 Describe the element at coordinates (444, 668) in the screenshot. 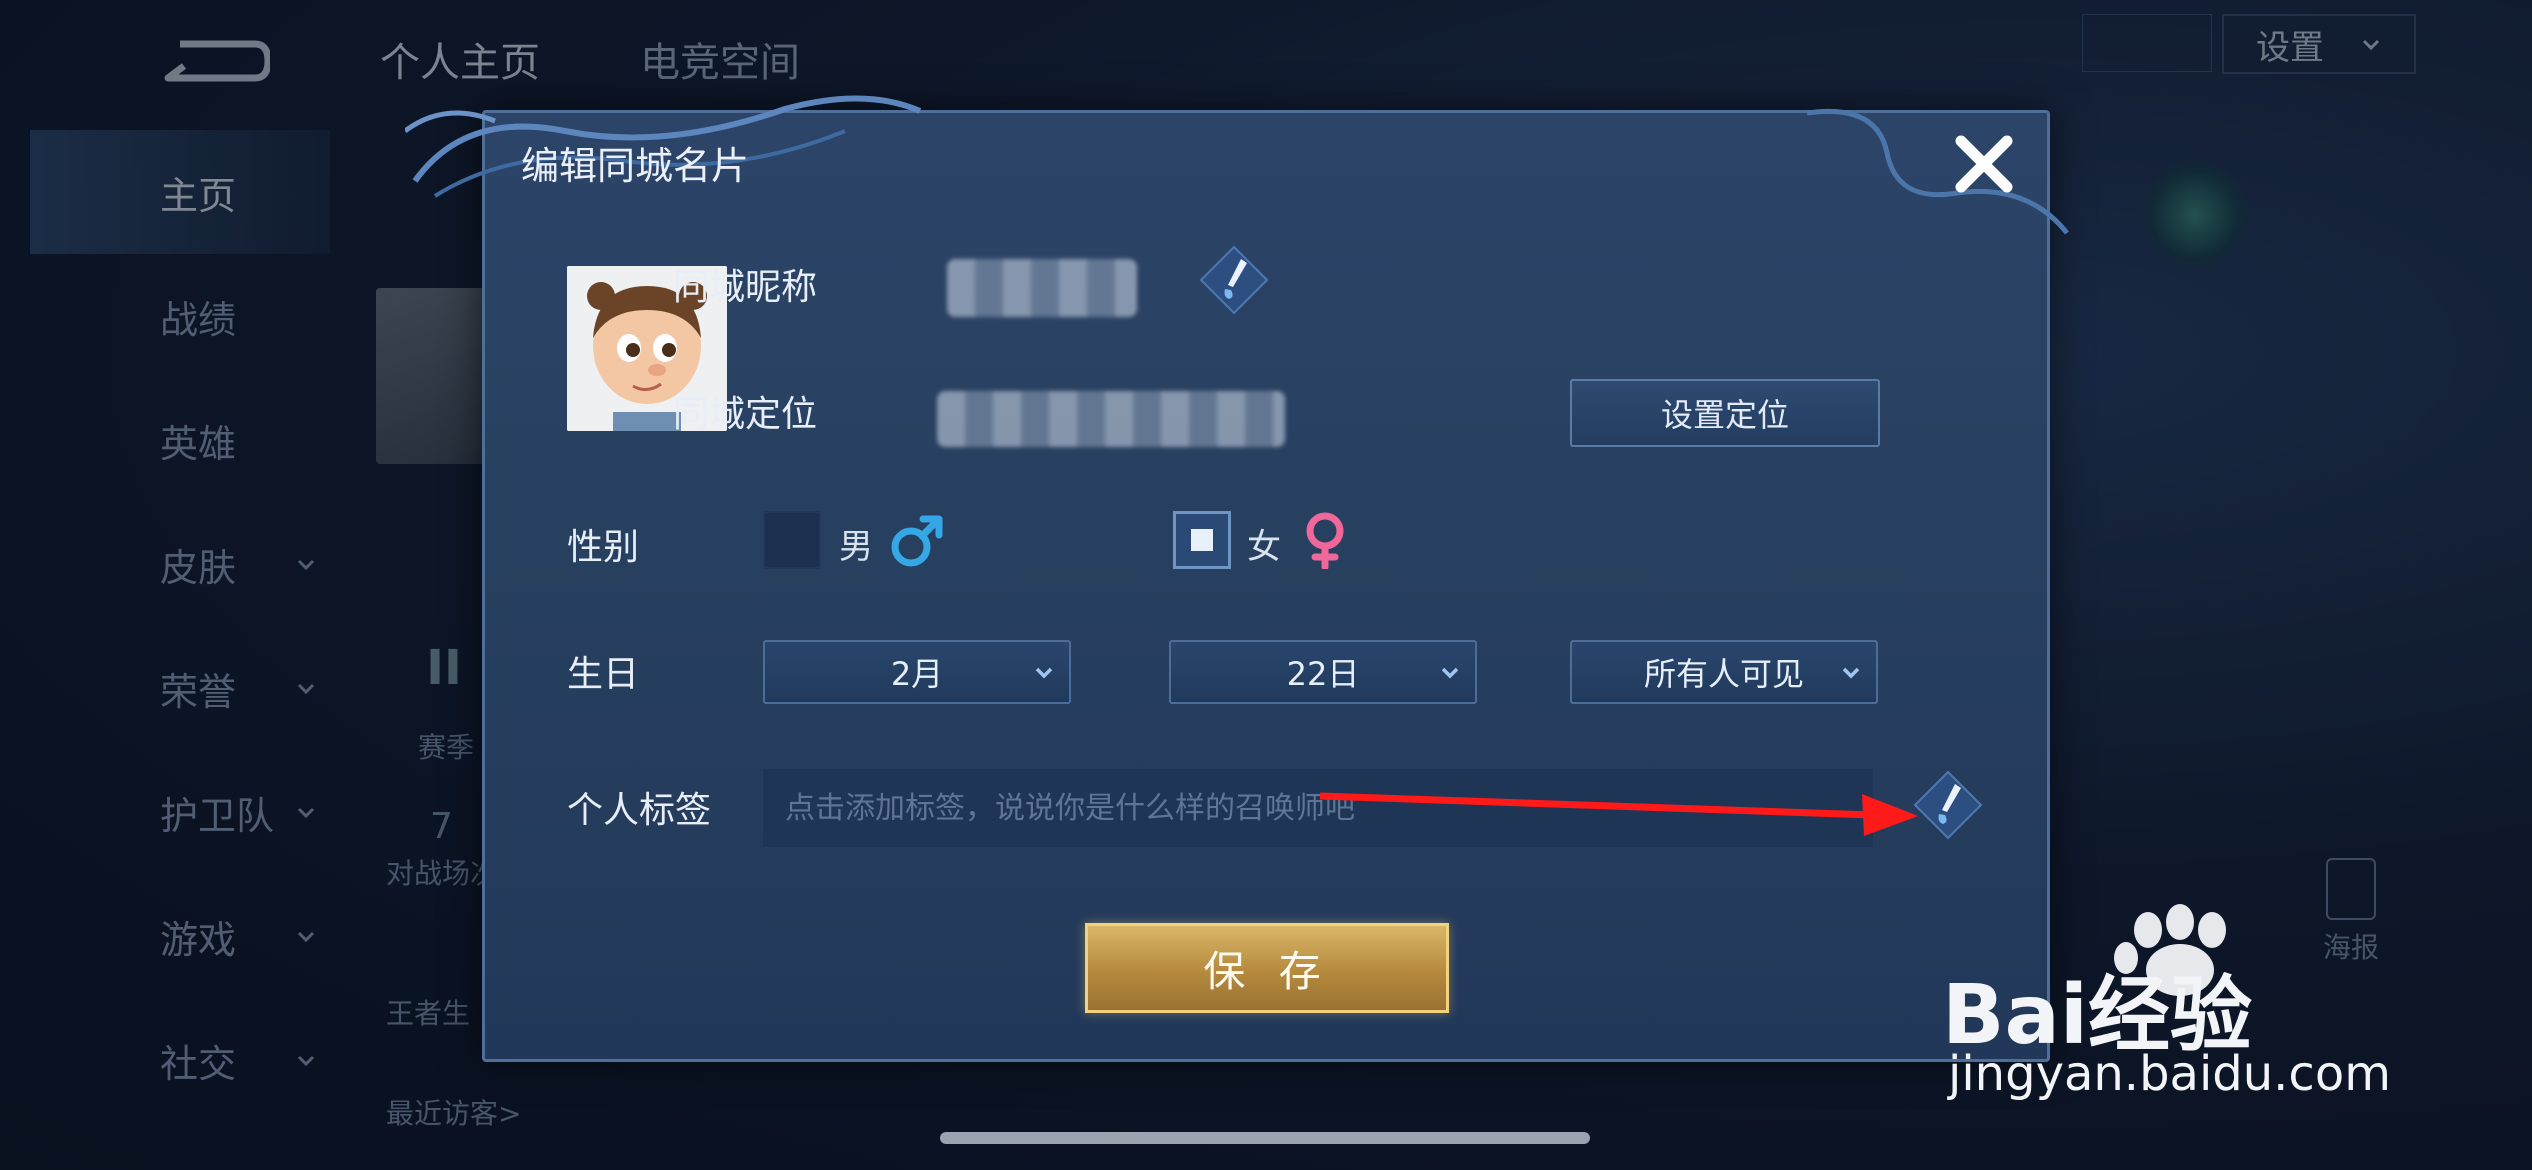

I see `season-rank-icon: II` at that location.